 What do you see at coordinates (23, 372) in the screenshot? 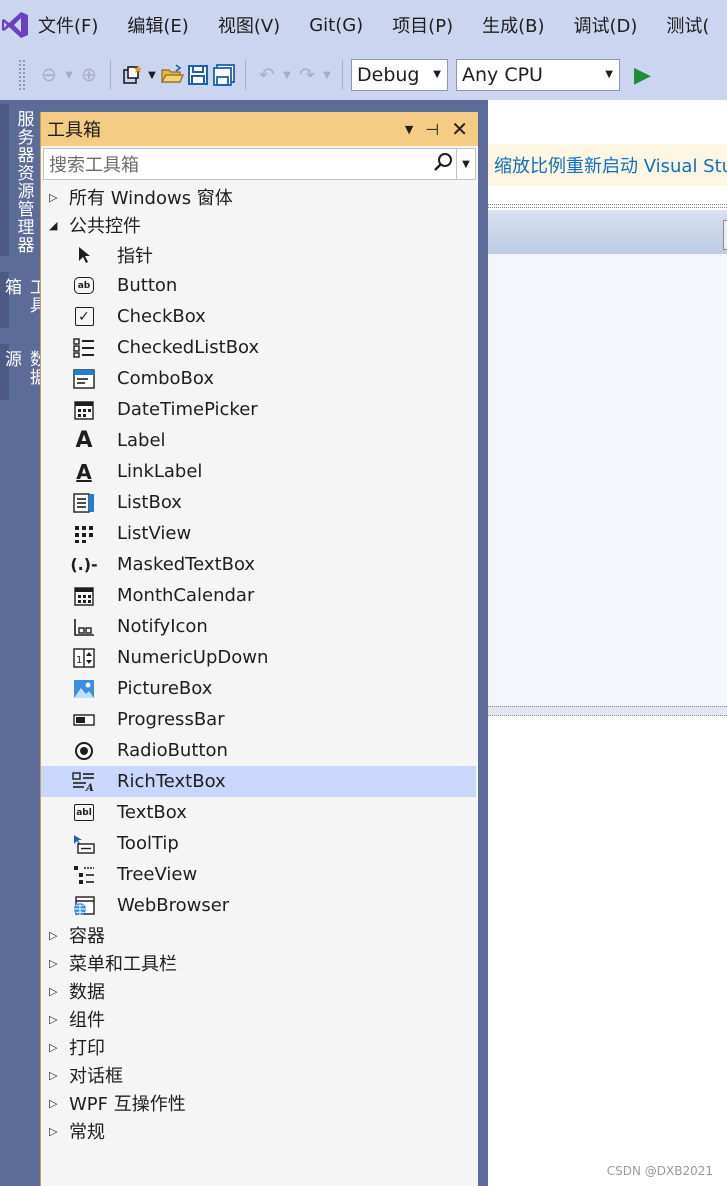
I see `tab-data-sources: 数据源` at bounding box center [23, 372].